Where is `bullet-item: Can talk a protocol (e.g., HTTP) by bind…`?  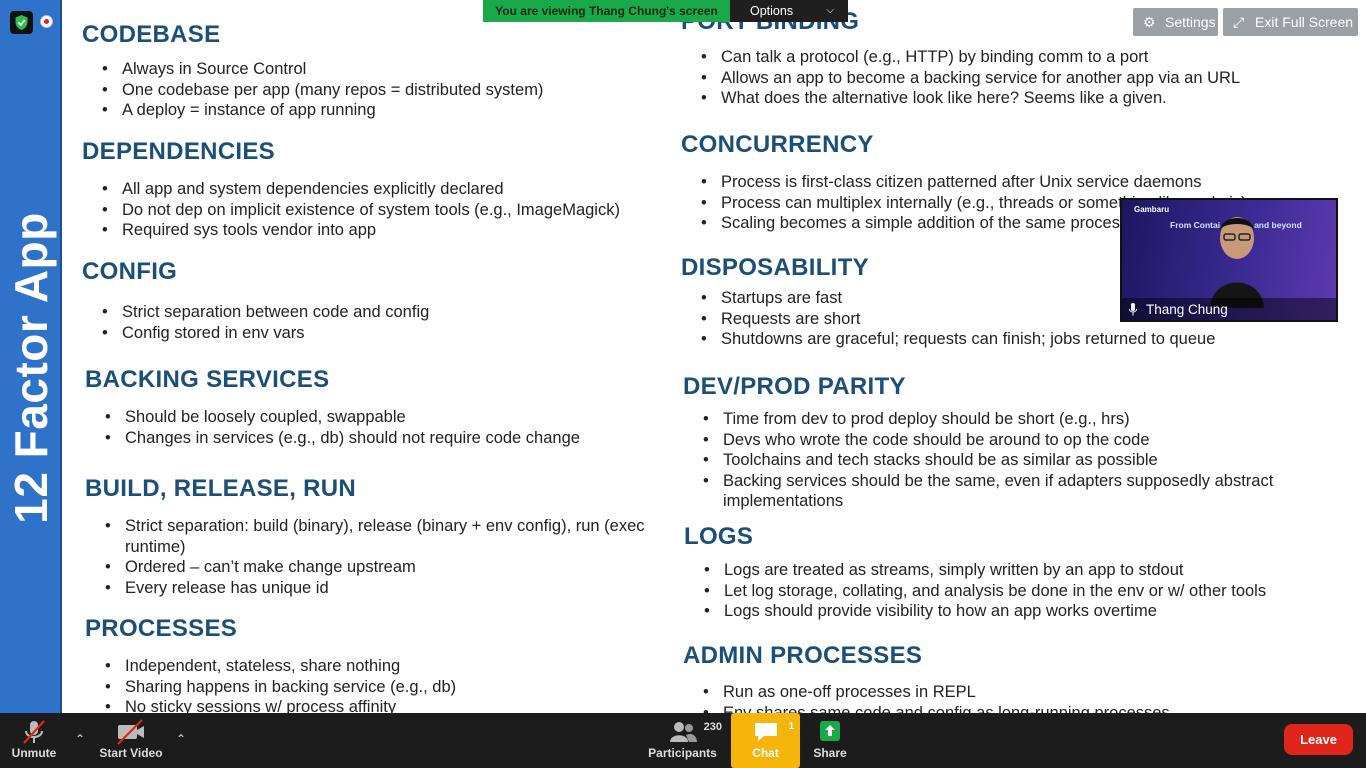
bullet-item: Can talk a protocol (e.g., HTTP) by bind… is located at coordinates (960, 57).